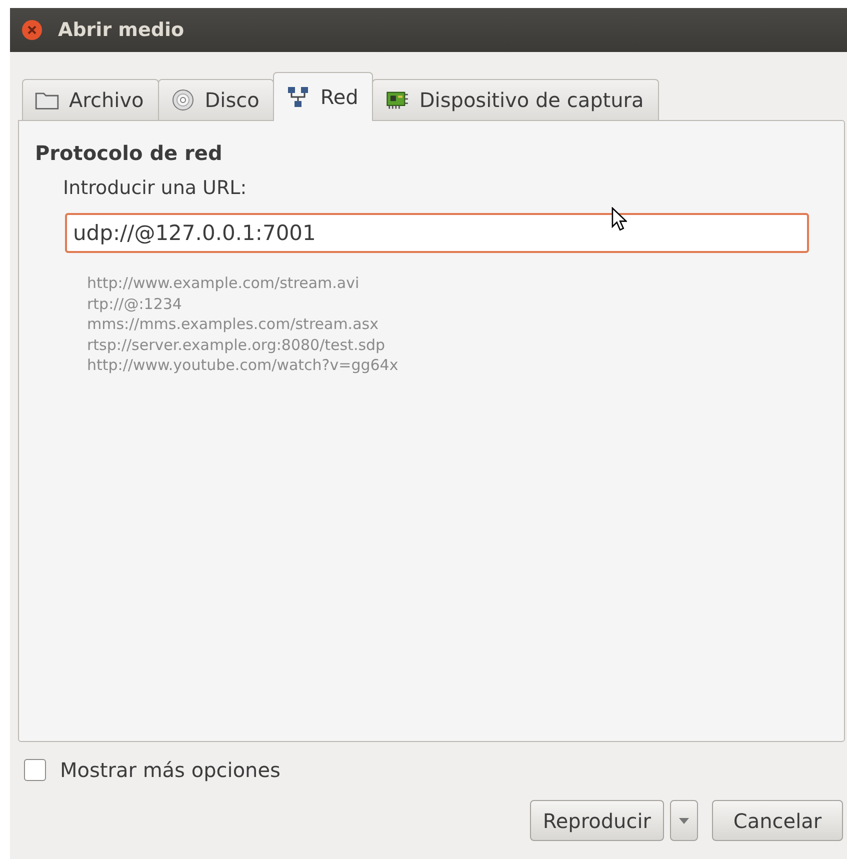 The height and width of the screenshot is (859, 847). I want to click on circuit-card-icon, so click(397, 100).